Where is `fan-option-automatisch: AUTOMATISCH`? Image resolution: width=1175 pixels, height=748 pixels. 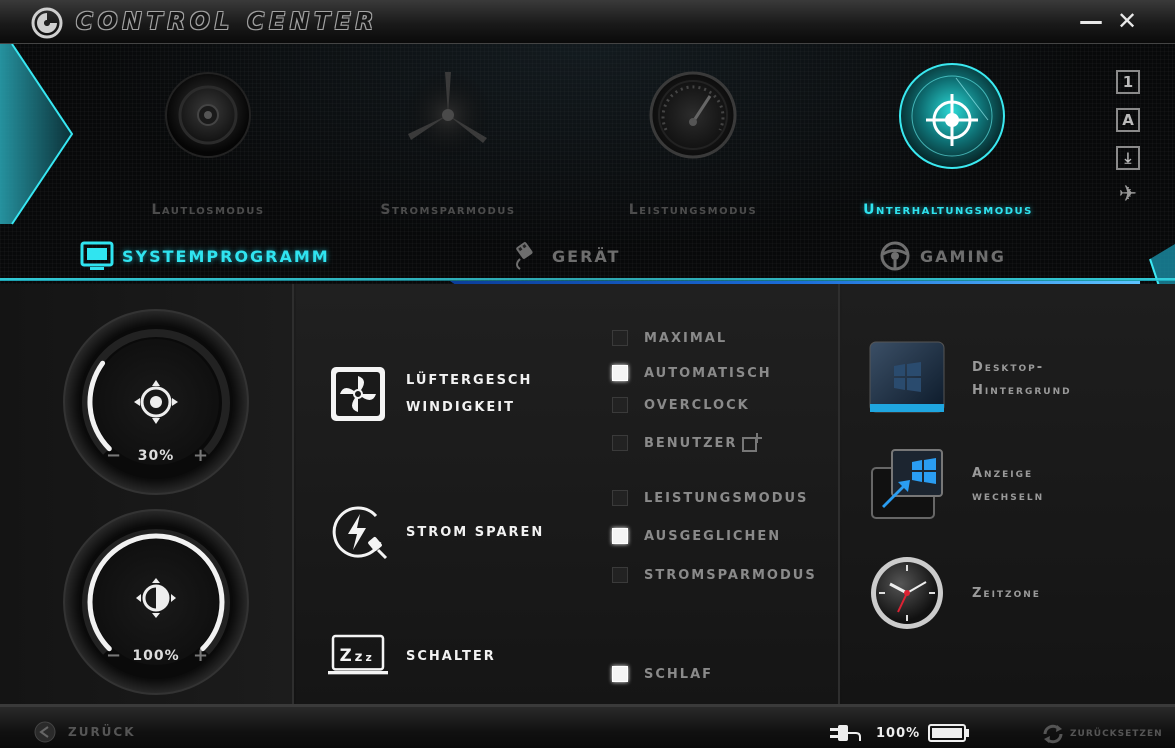 fan-option-automatisch: AUTOMATISCH is located at coordinates (692, 373).